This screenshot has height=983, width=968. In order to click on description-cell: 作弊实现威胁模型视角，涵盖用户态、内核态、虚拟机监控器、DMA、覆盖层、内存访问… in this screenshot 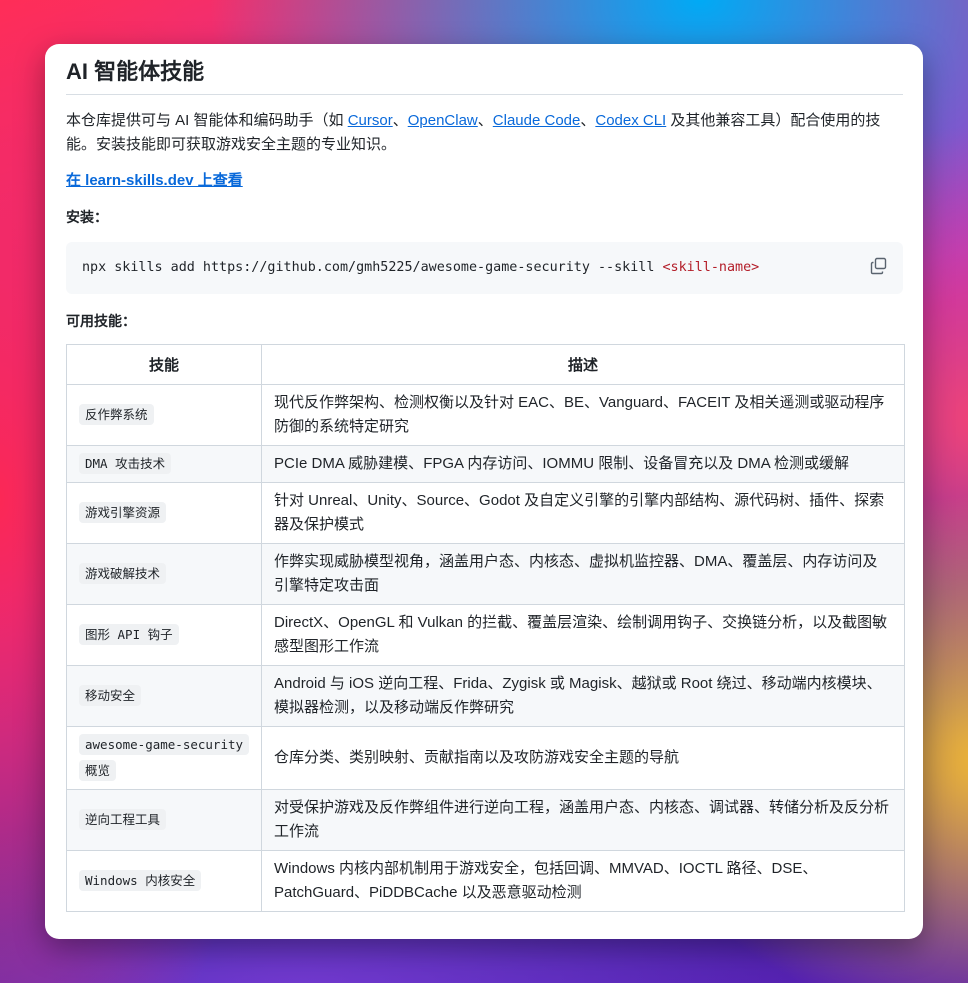, I will do `click(583, 574)`.